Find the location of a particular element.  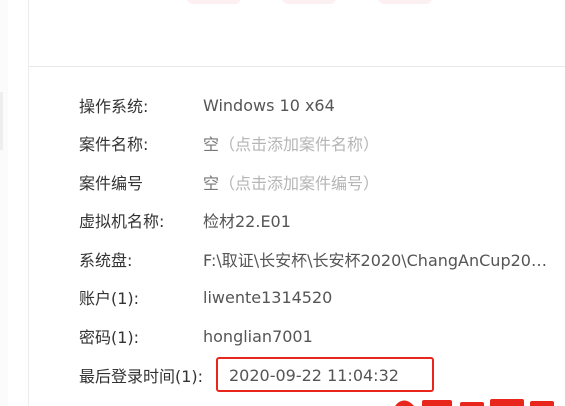

case-name-hint: （点击添加案件名称） is located at coordinates (299, 143).